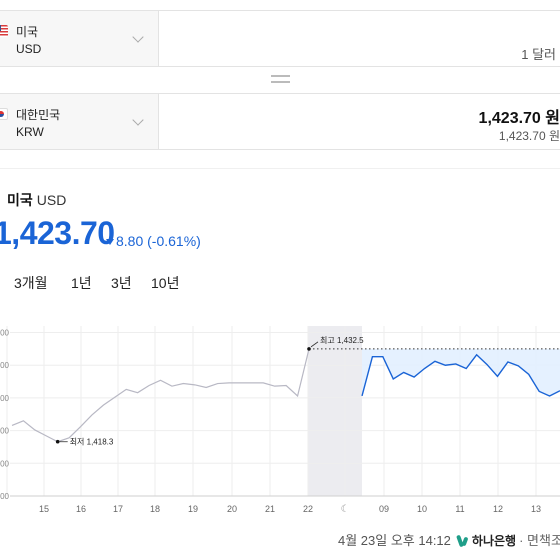 Image resolution: width=560 pixels, height=560 pixels. Describe the element at coordinates (308, 509) in the screenshot. I see `x-tick-label: 22` at that location.